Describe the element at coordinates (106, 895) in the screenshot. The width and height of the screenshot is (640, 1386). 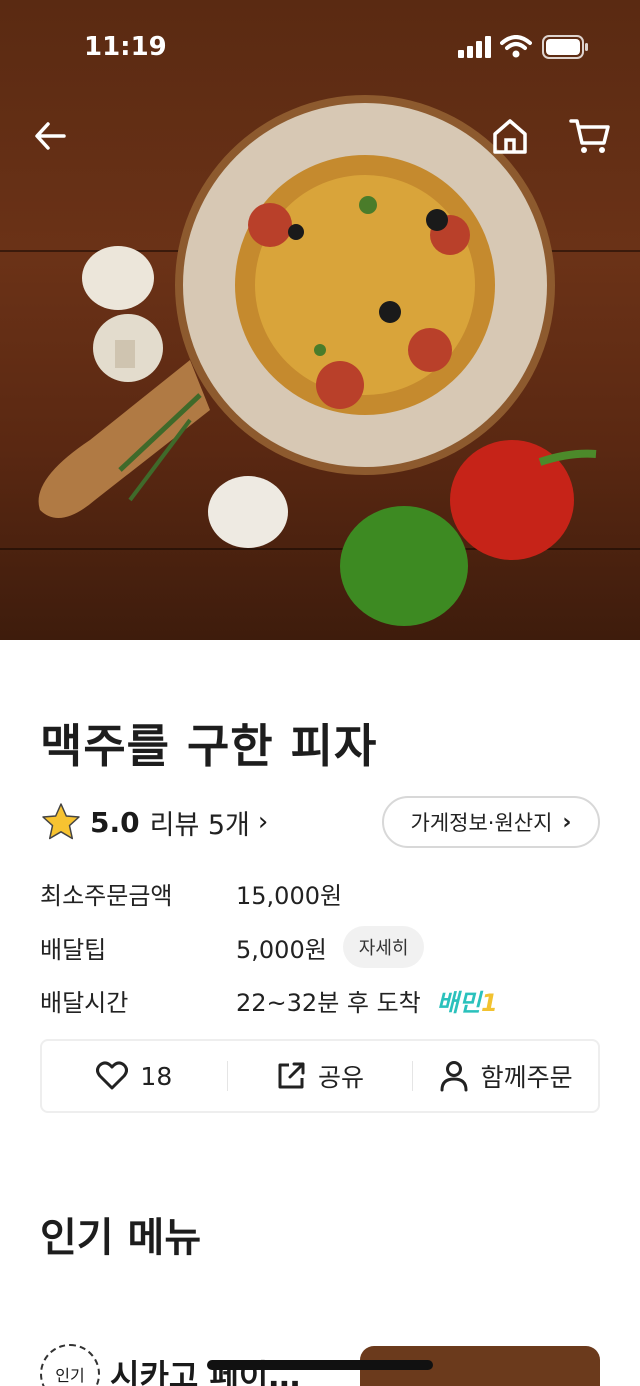
I see `min-order-label: 최소주문금액` at that location.